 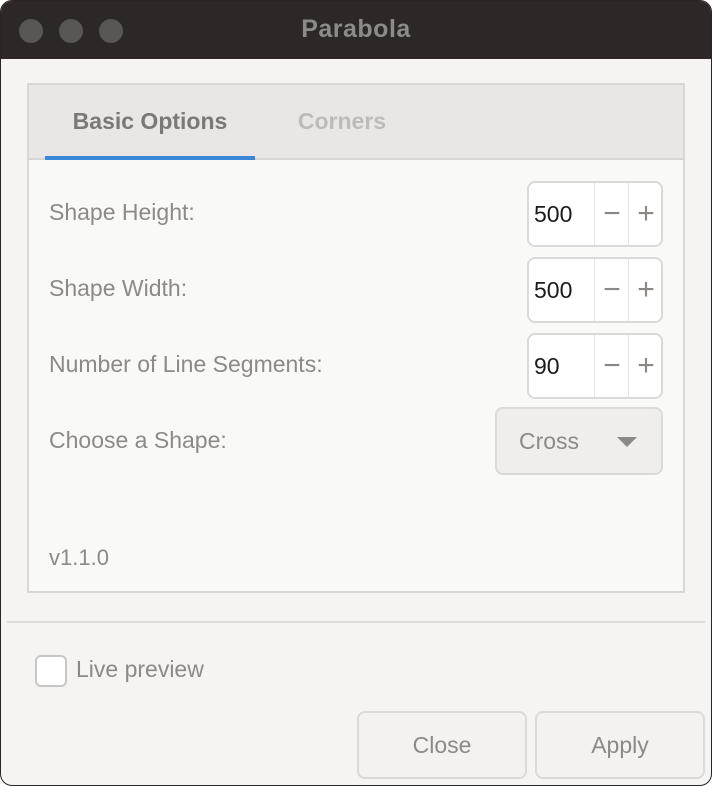 I want to click on close-button: Close, so click(x=442, y=745).